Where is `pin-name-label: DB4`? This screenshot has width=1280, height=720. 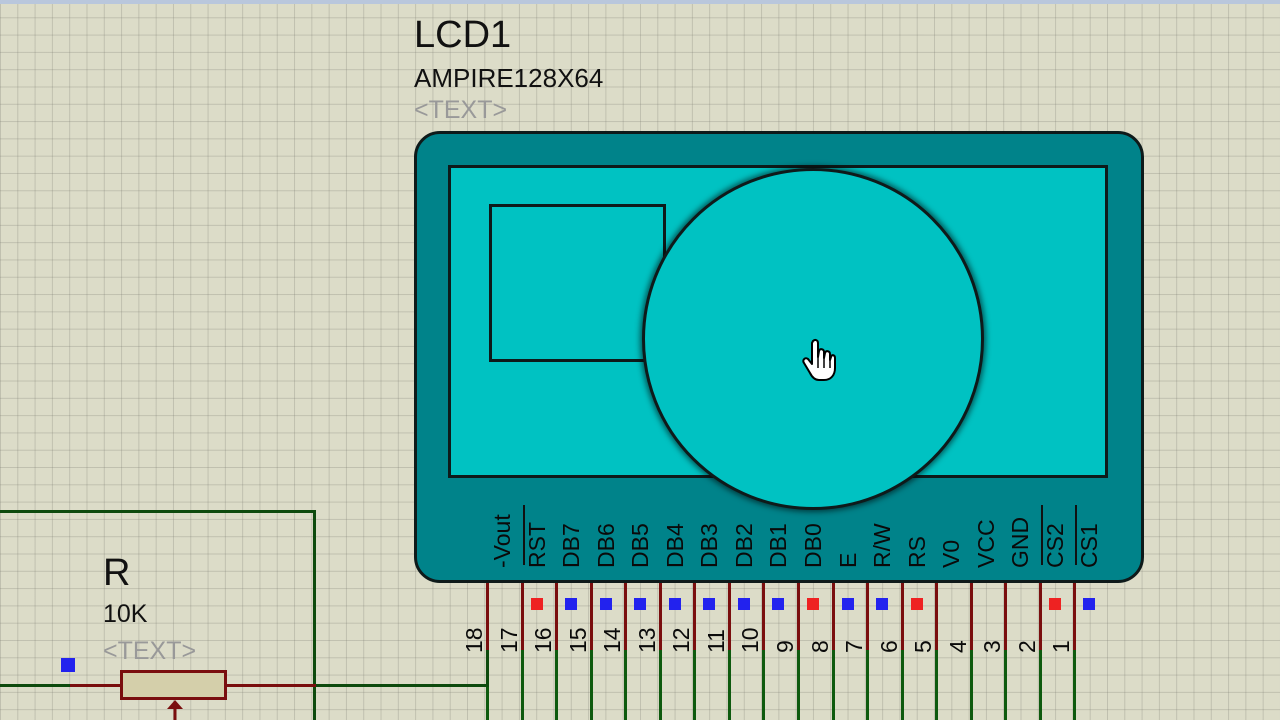 pin-name-label: DB4 is located at coordinates (674, 545).